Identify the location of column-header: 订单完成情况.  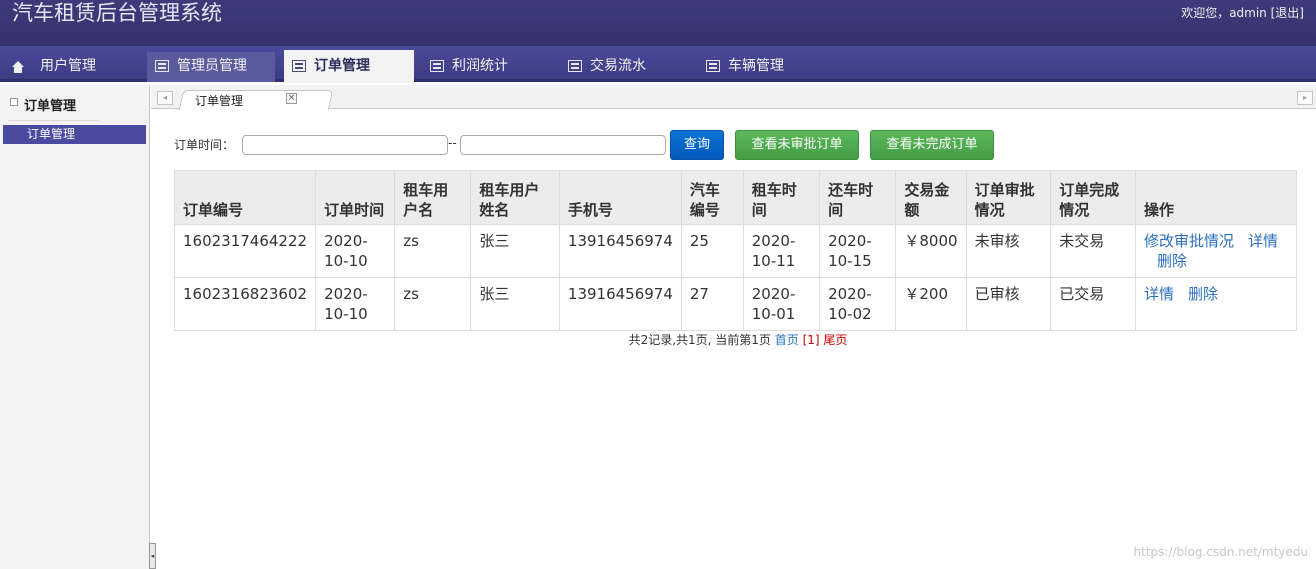
(1093, 197).